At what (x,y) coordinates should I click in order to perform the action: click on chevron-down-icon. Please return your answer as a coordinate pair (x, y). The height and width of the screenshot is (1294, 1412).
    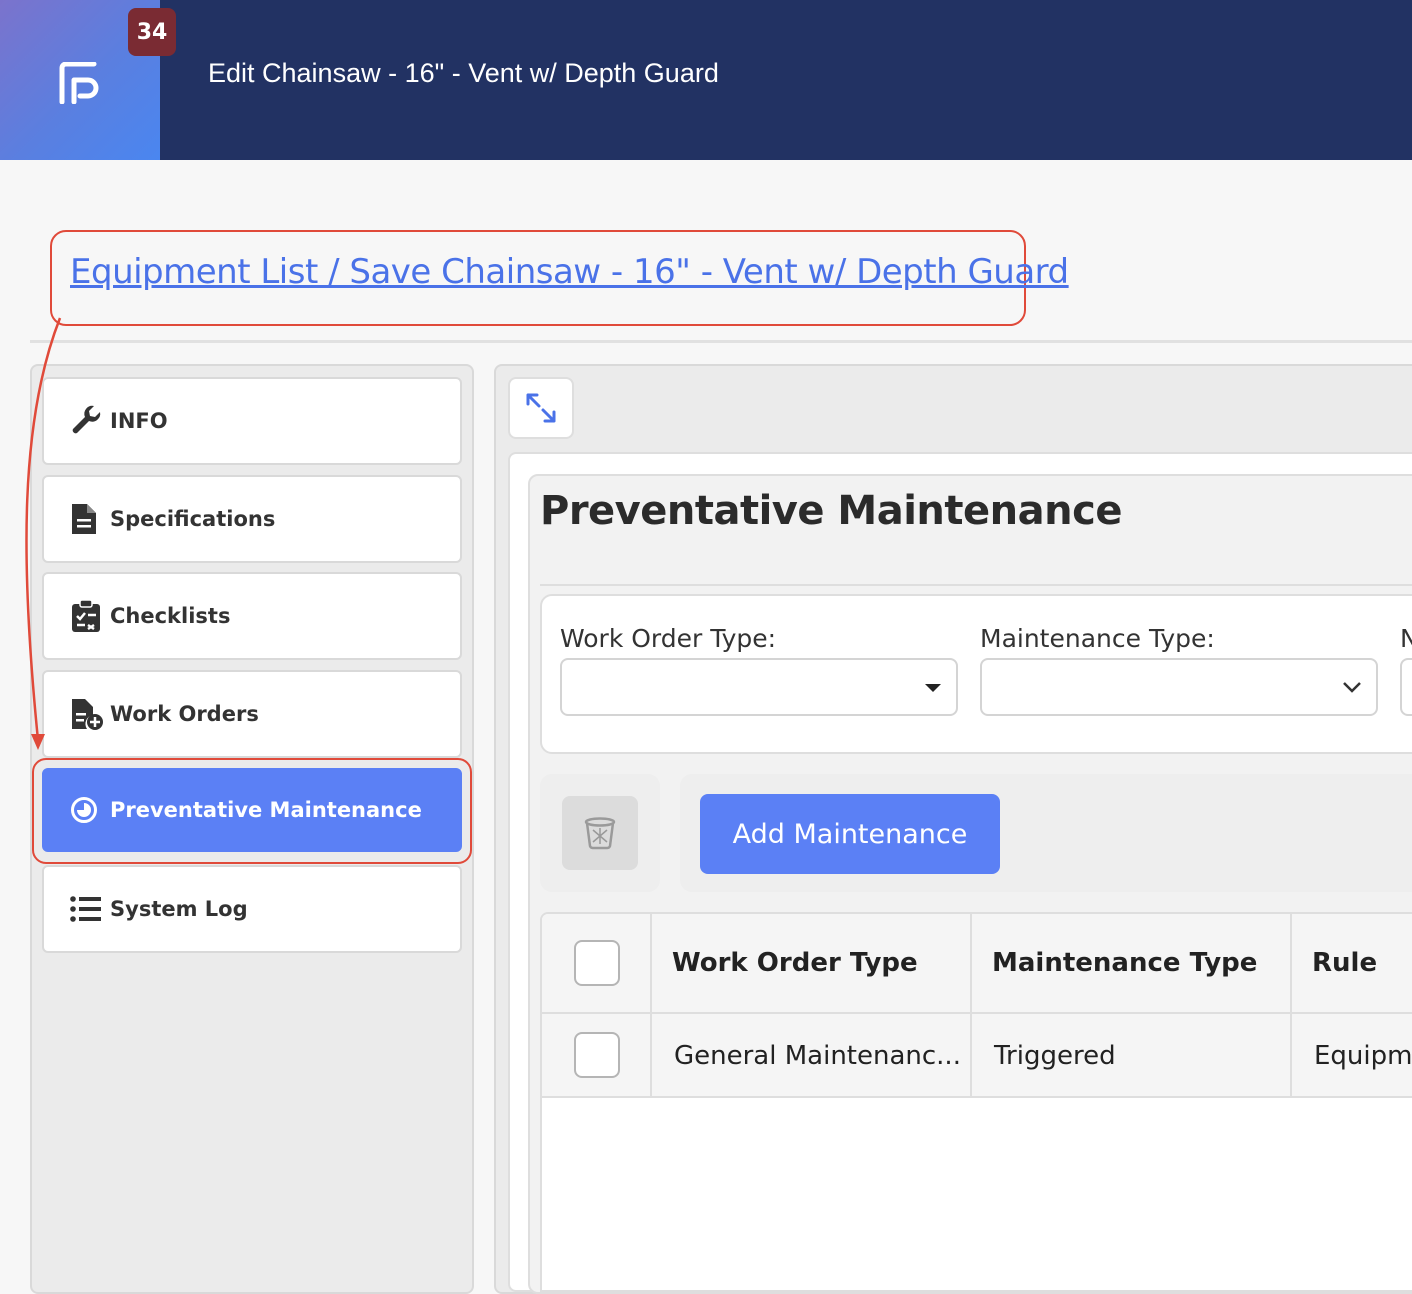
    Looking at the image, I should click on (1352, 687).